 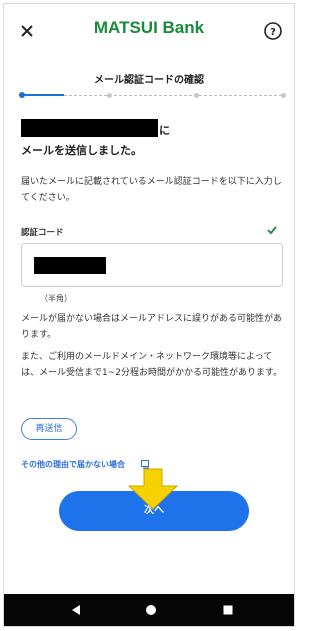 I want to click on help-icon: ?, so click(x=273, y=31).